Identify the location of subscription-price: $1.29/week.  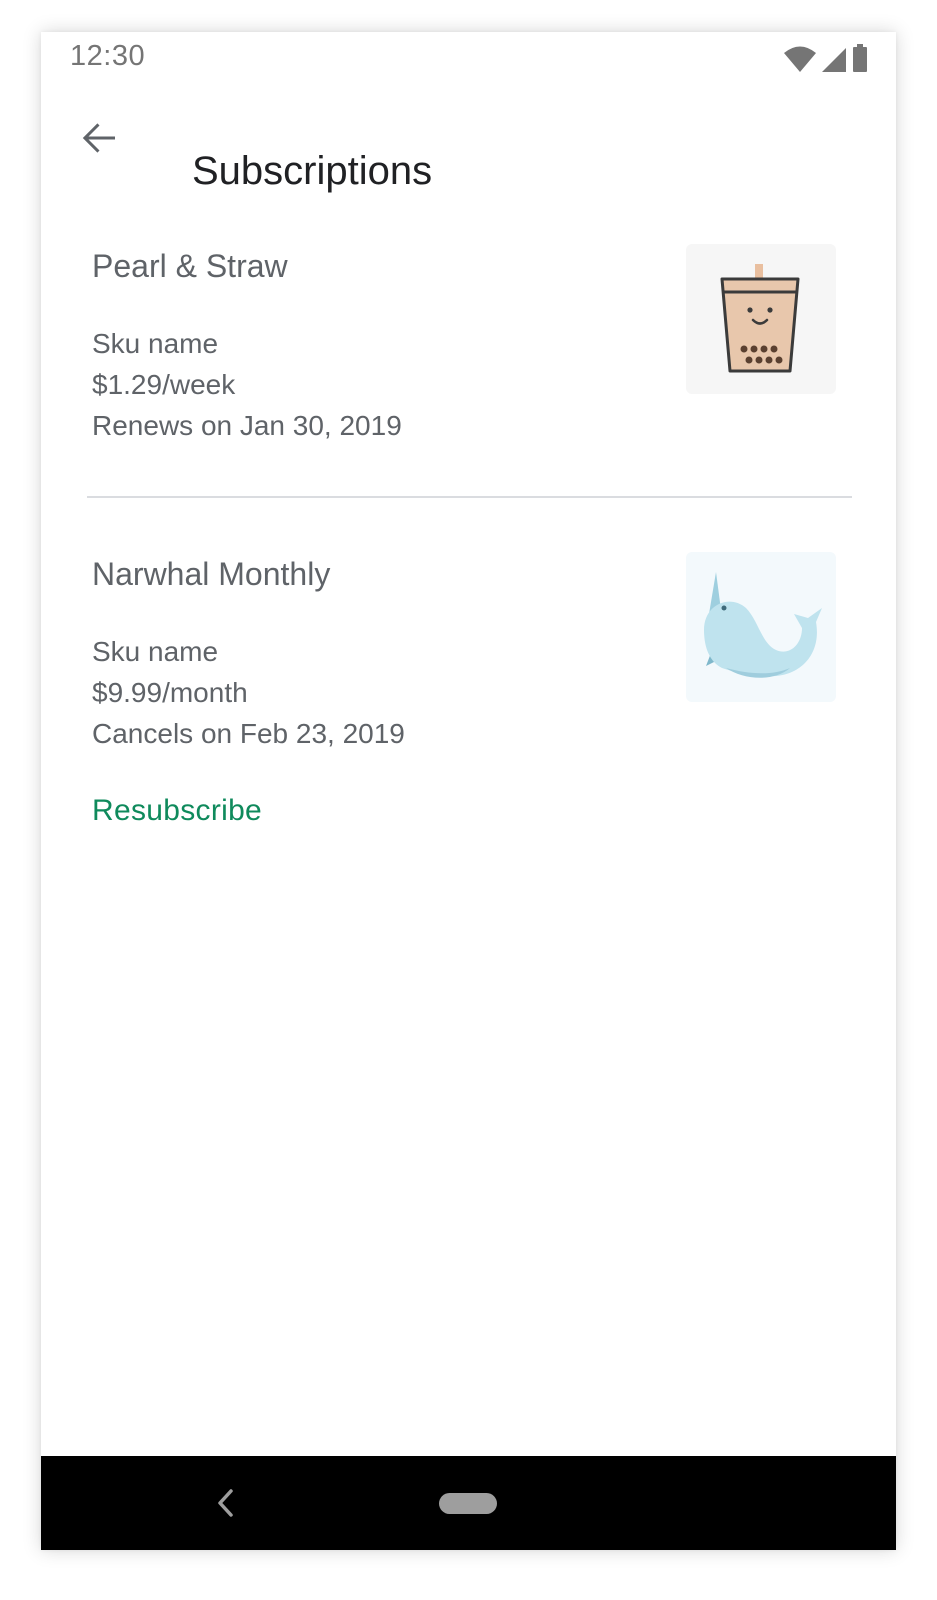
(164, 384).